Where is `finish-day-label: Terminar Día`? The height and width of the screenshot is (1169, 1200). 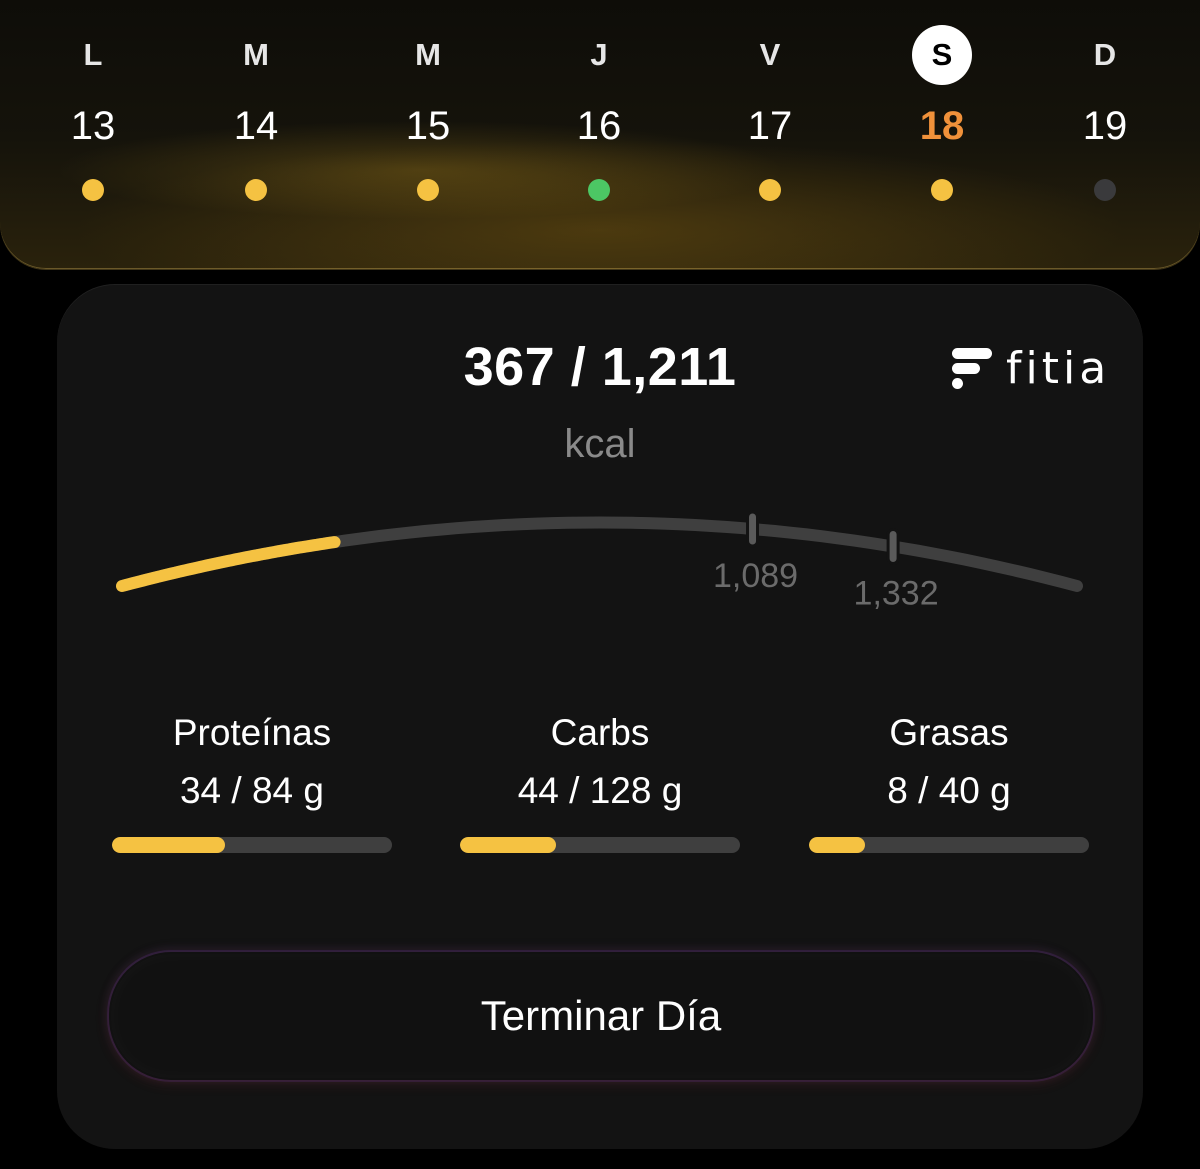 finish-day-label: Terminar Día is located at coordinates (601, 1015).